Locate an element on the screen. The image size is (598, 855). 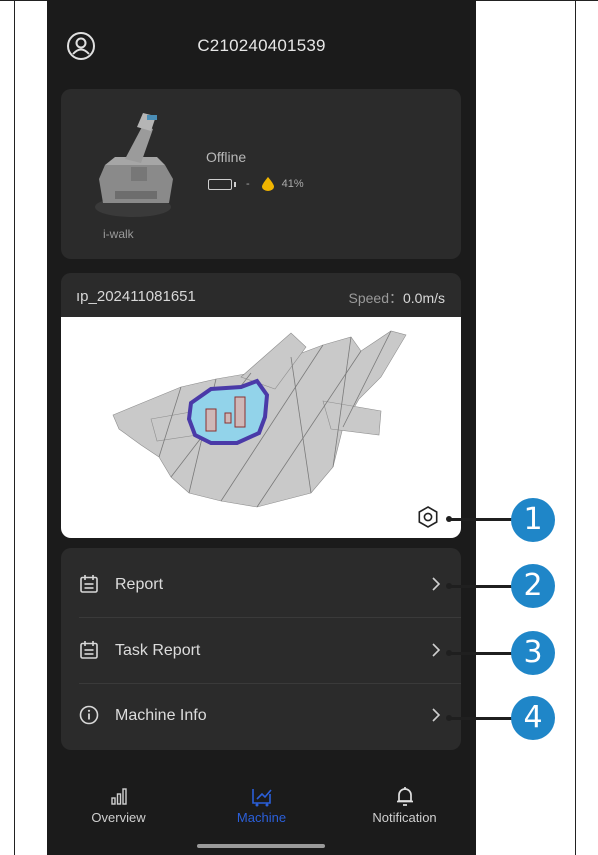
battery-tip is located at coordinates (235, 184).